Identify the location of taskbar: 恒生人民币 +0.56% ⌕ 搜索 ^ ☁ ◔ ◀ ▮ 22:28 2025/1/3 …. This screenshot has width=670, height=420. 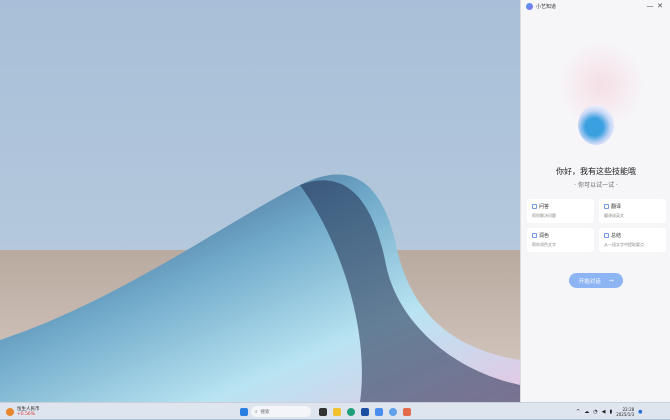
(335, 410).